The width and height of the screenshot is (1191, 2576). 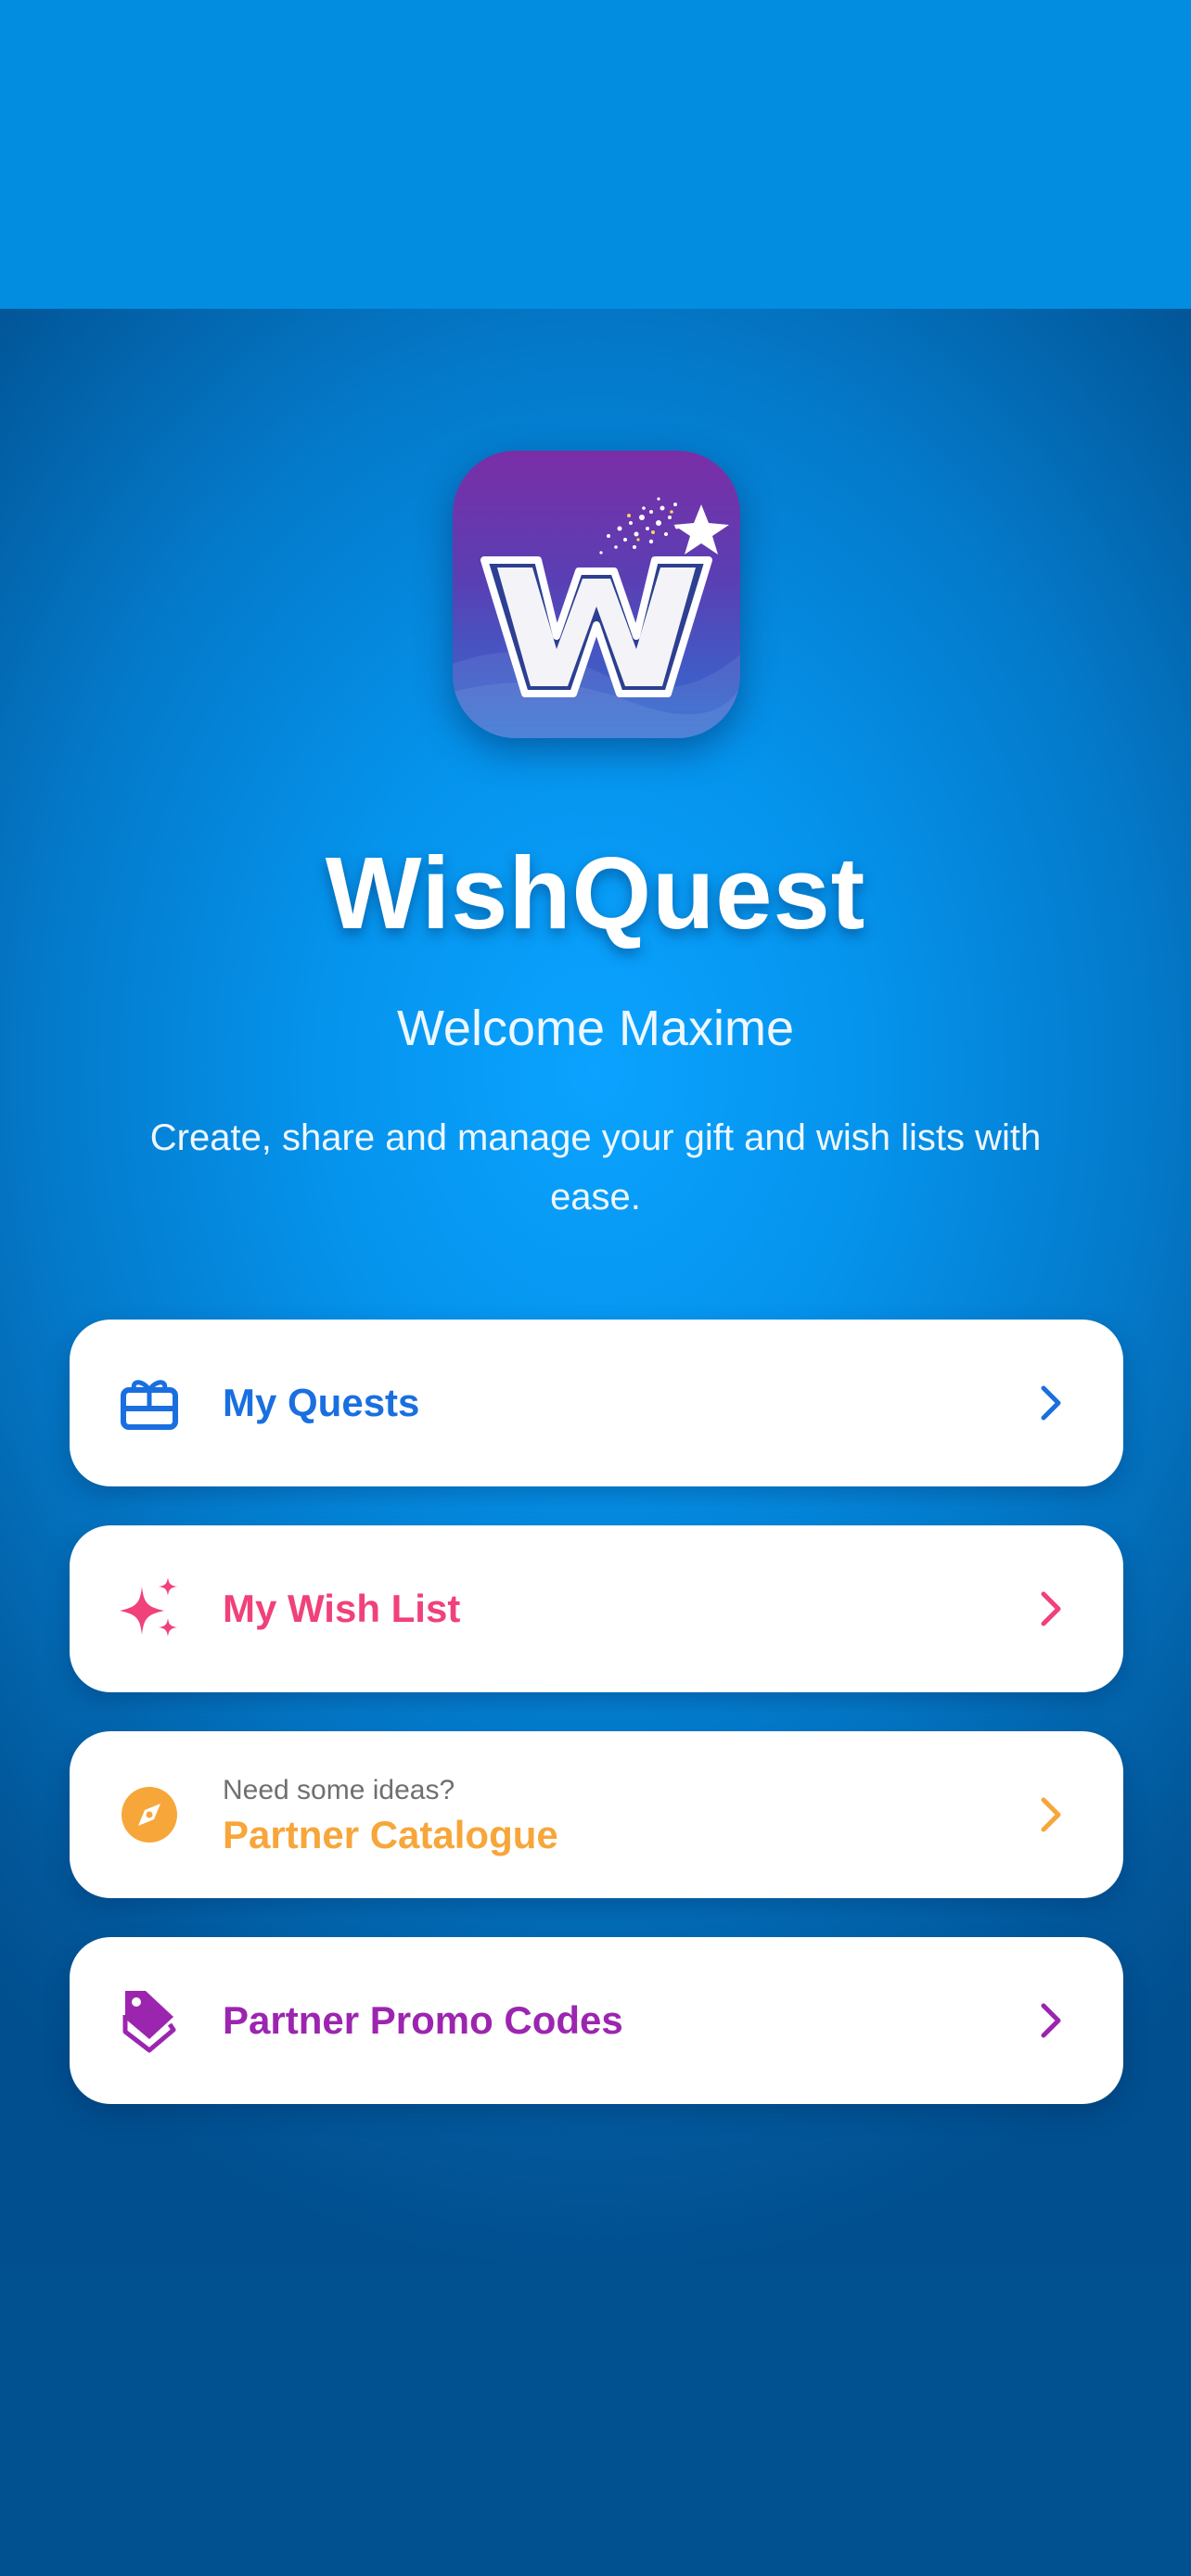 What do you see at coordinates (595, 1029) in the screenshot?
I see `welcome-message: Welcome Maxime` at bounding box center [595, 1029].